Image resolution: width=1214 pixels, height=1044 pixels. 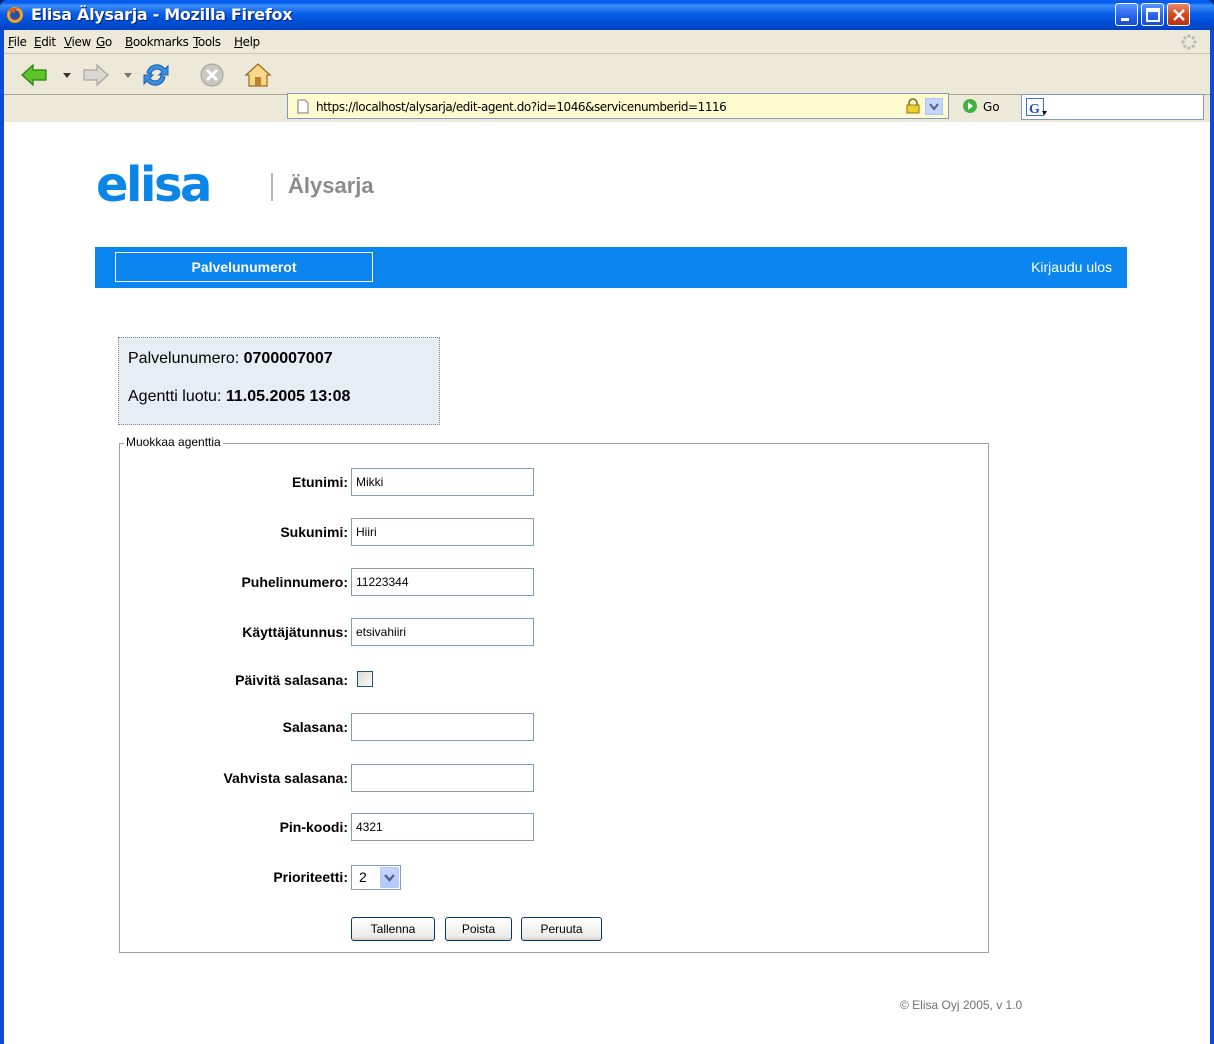 I want to click on close-button, so click(x=1178, y=14).